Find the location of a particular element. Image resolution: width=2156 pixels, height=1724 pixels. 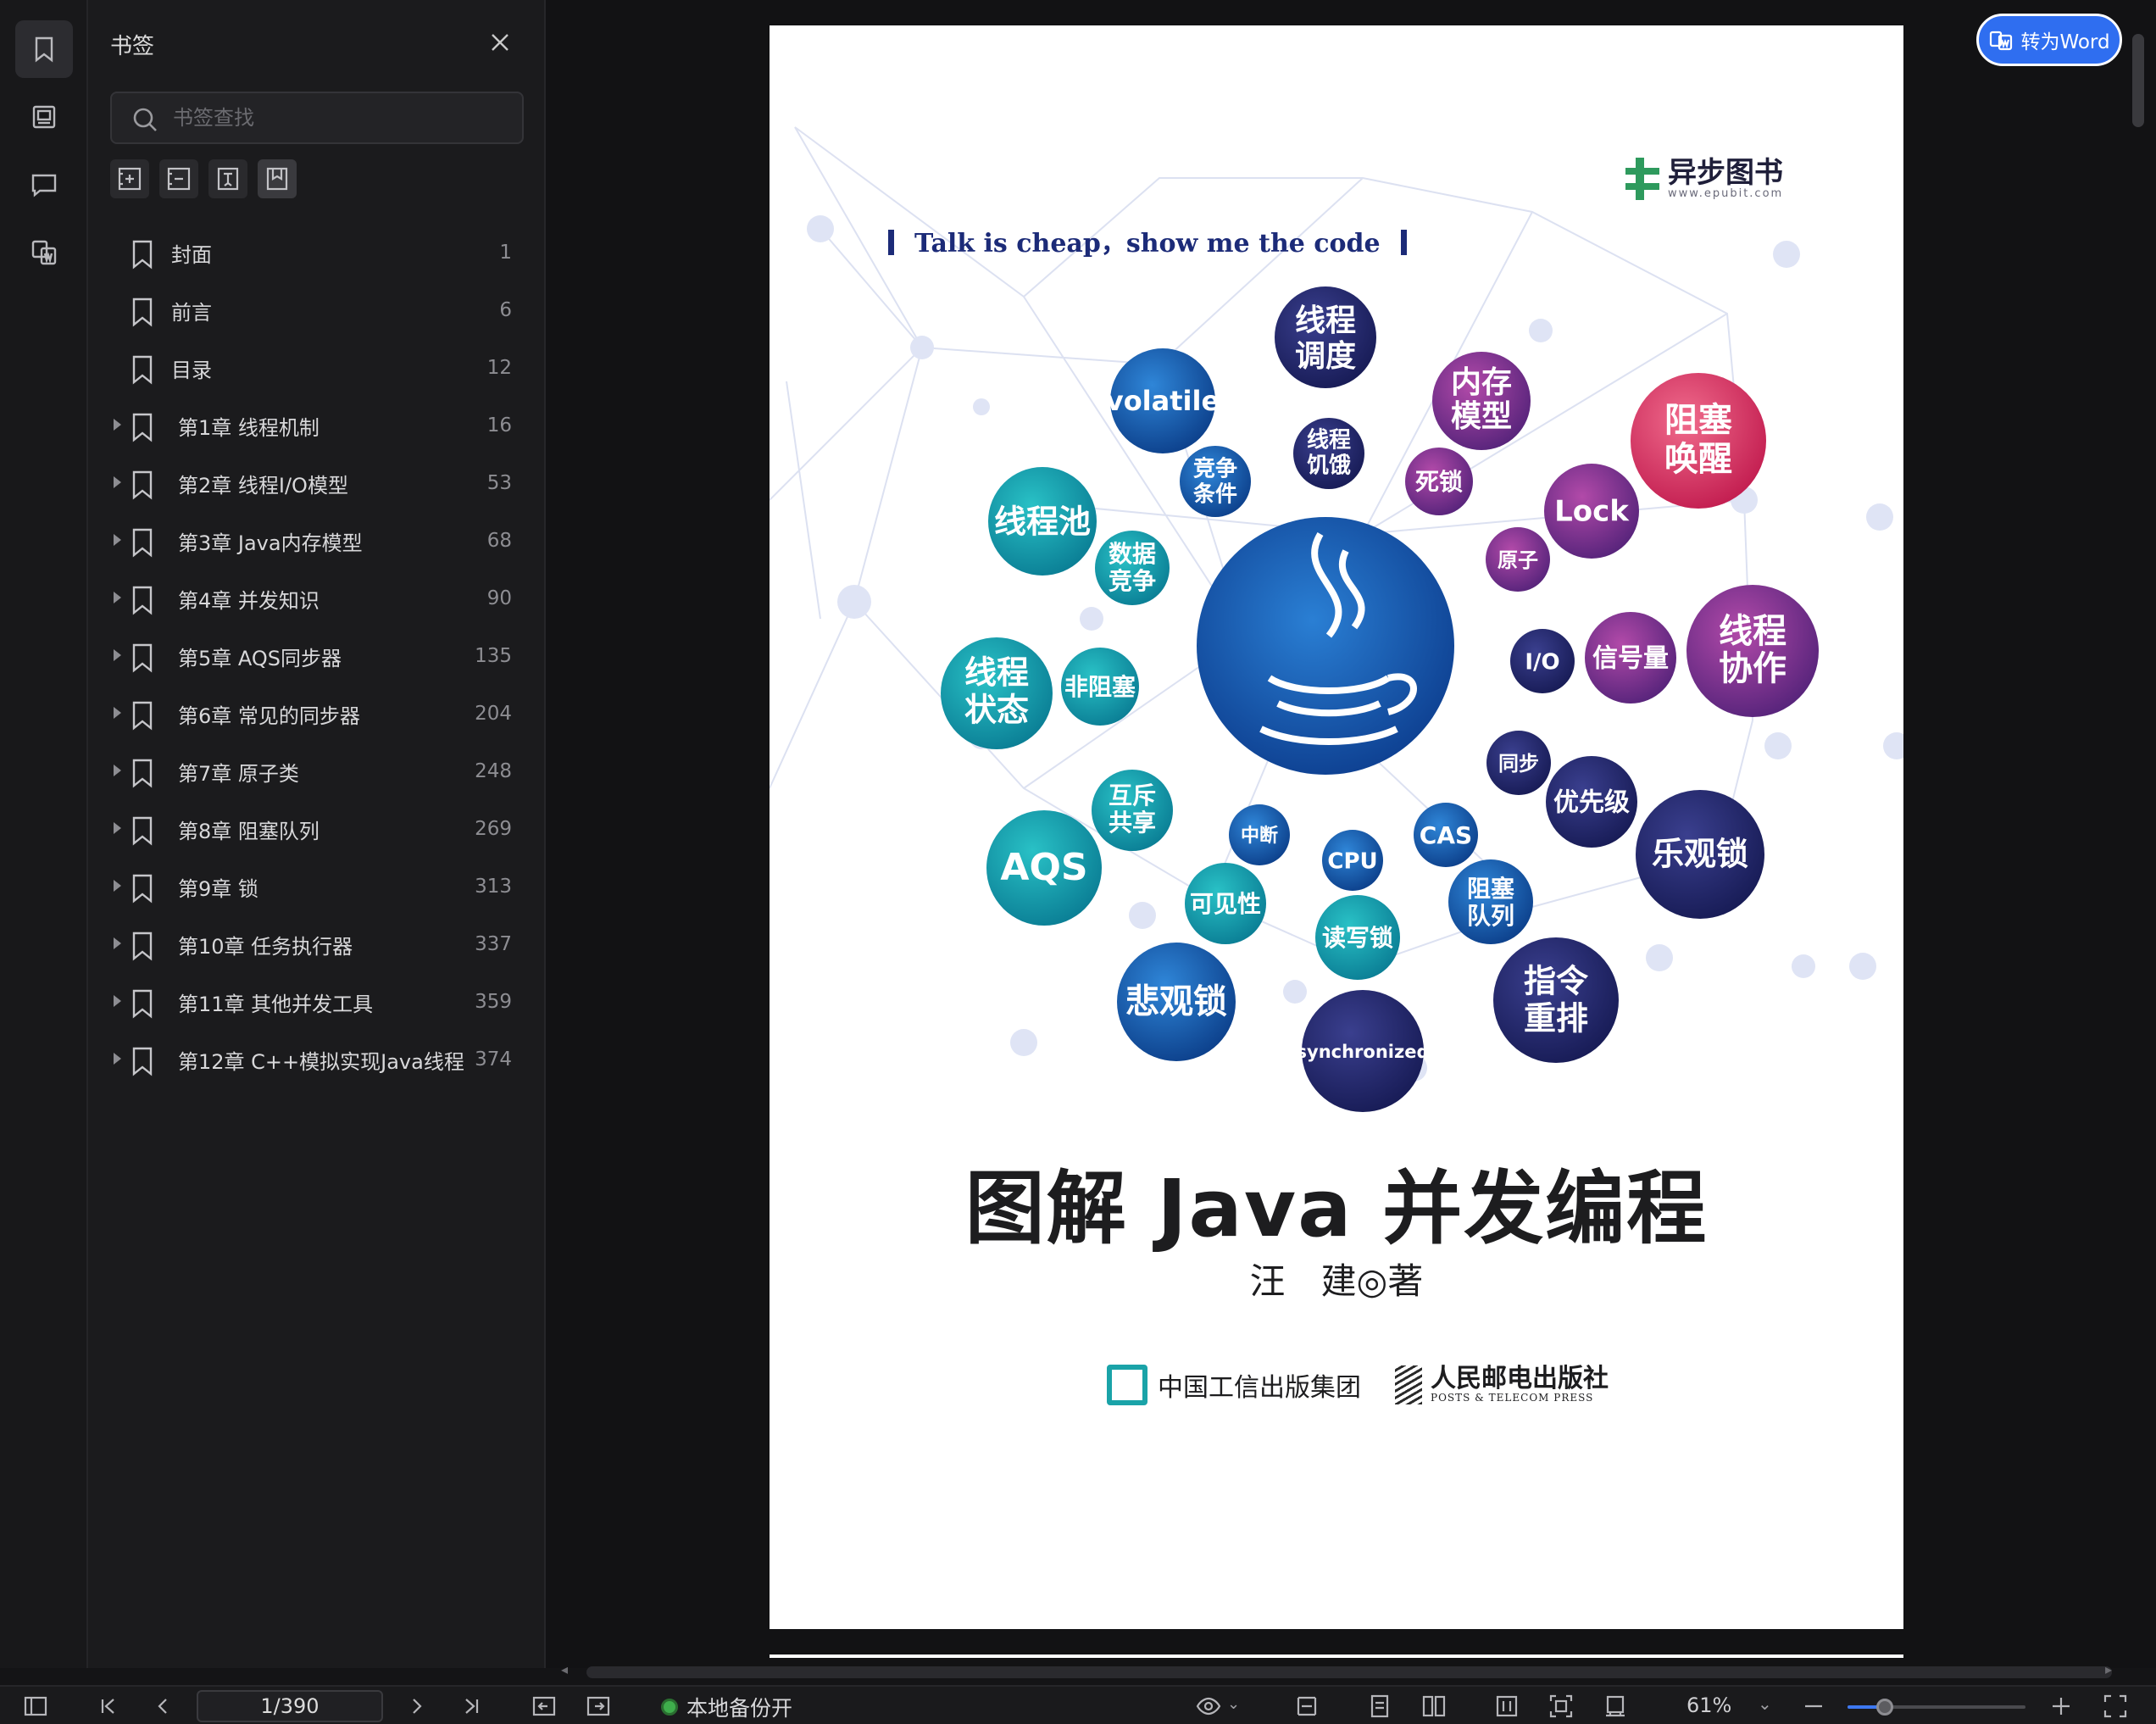

zoom-slider-knob is located at coordinates (1885, 1707).